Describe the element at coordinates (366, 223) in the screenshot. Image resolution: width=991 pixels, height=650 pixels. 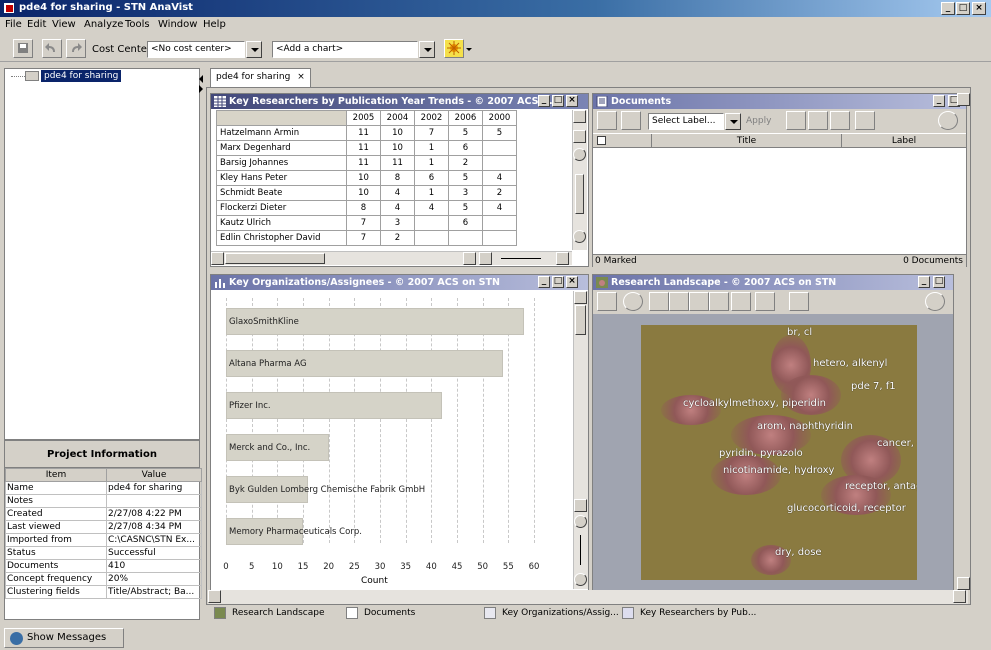
I see `table-row: Kautz Ulrich 7 3 6` at that location.